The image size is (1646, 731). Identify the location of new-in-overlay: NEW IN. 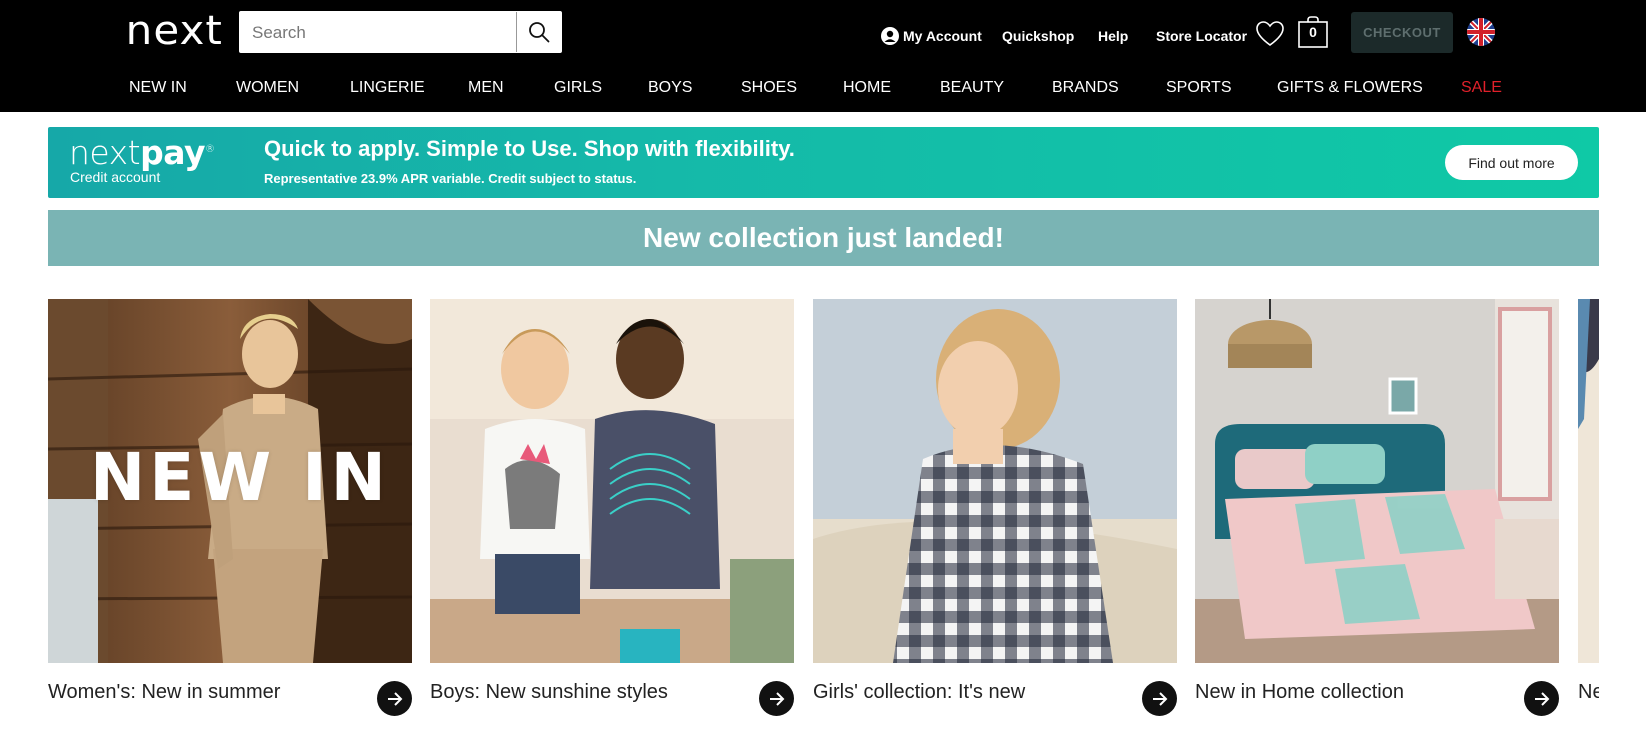
(240, 477).